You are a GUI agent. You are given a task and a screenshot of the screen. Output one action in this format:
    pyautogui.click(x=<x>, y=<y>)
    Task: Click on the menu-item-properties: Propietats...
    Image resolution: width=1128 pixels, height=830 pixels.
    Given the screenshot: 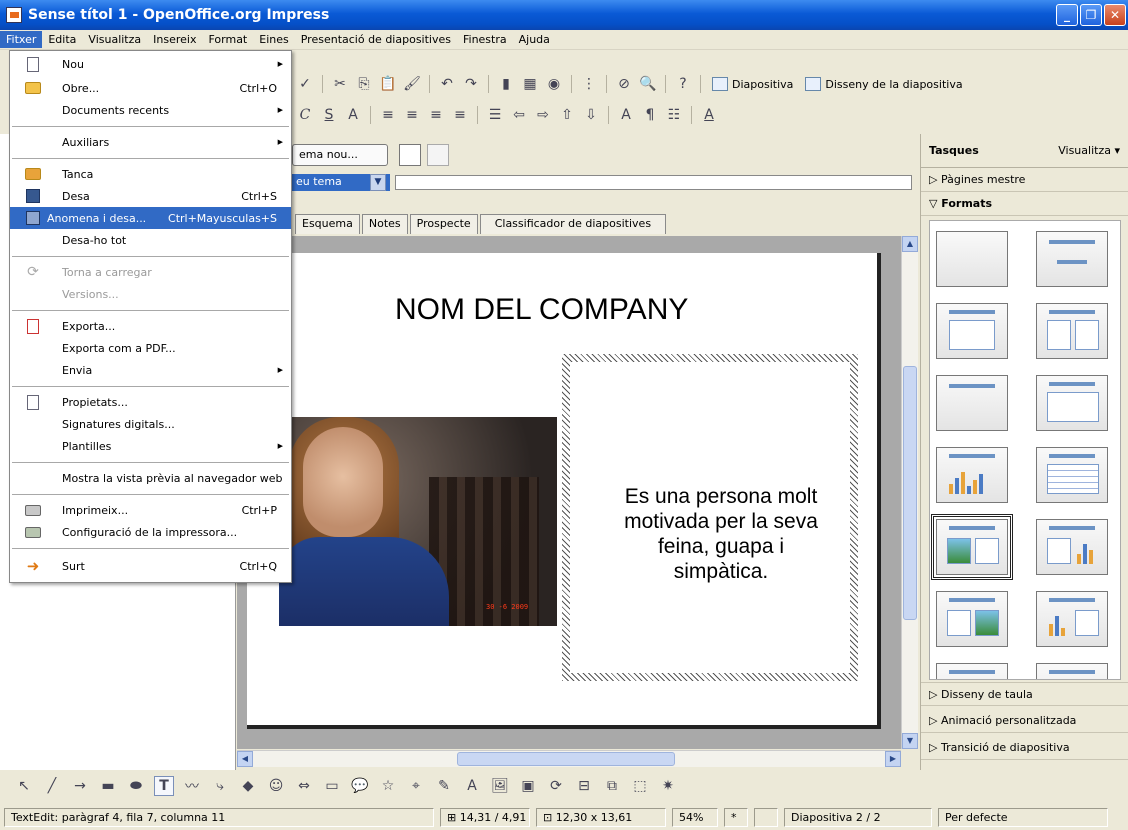 What is the action you would take?
    pyautogui.click(x=150, y=402)
    